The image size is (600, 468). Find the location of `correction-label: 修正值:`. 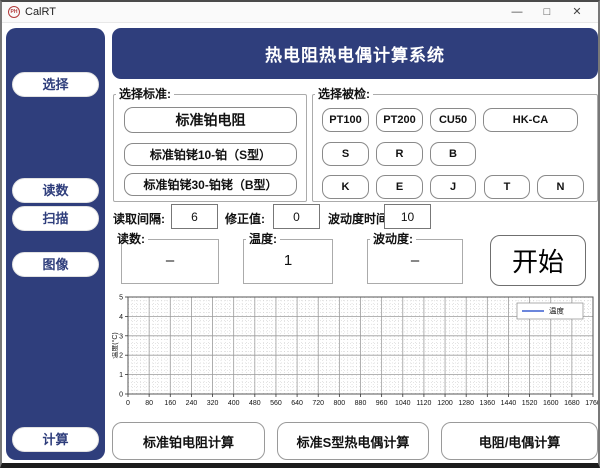

correction-label: 修正值: is located at coordinates (245, 219).